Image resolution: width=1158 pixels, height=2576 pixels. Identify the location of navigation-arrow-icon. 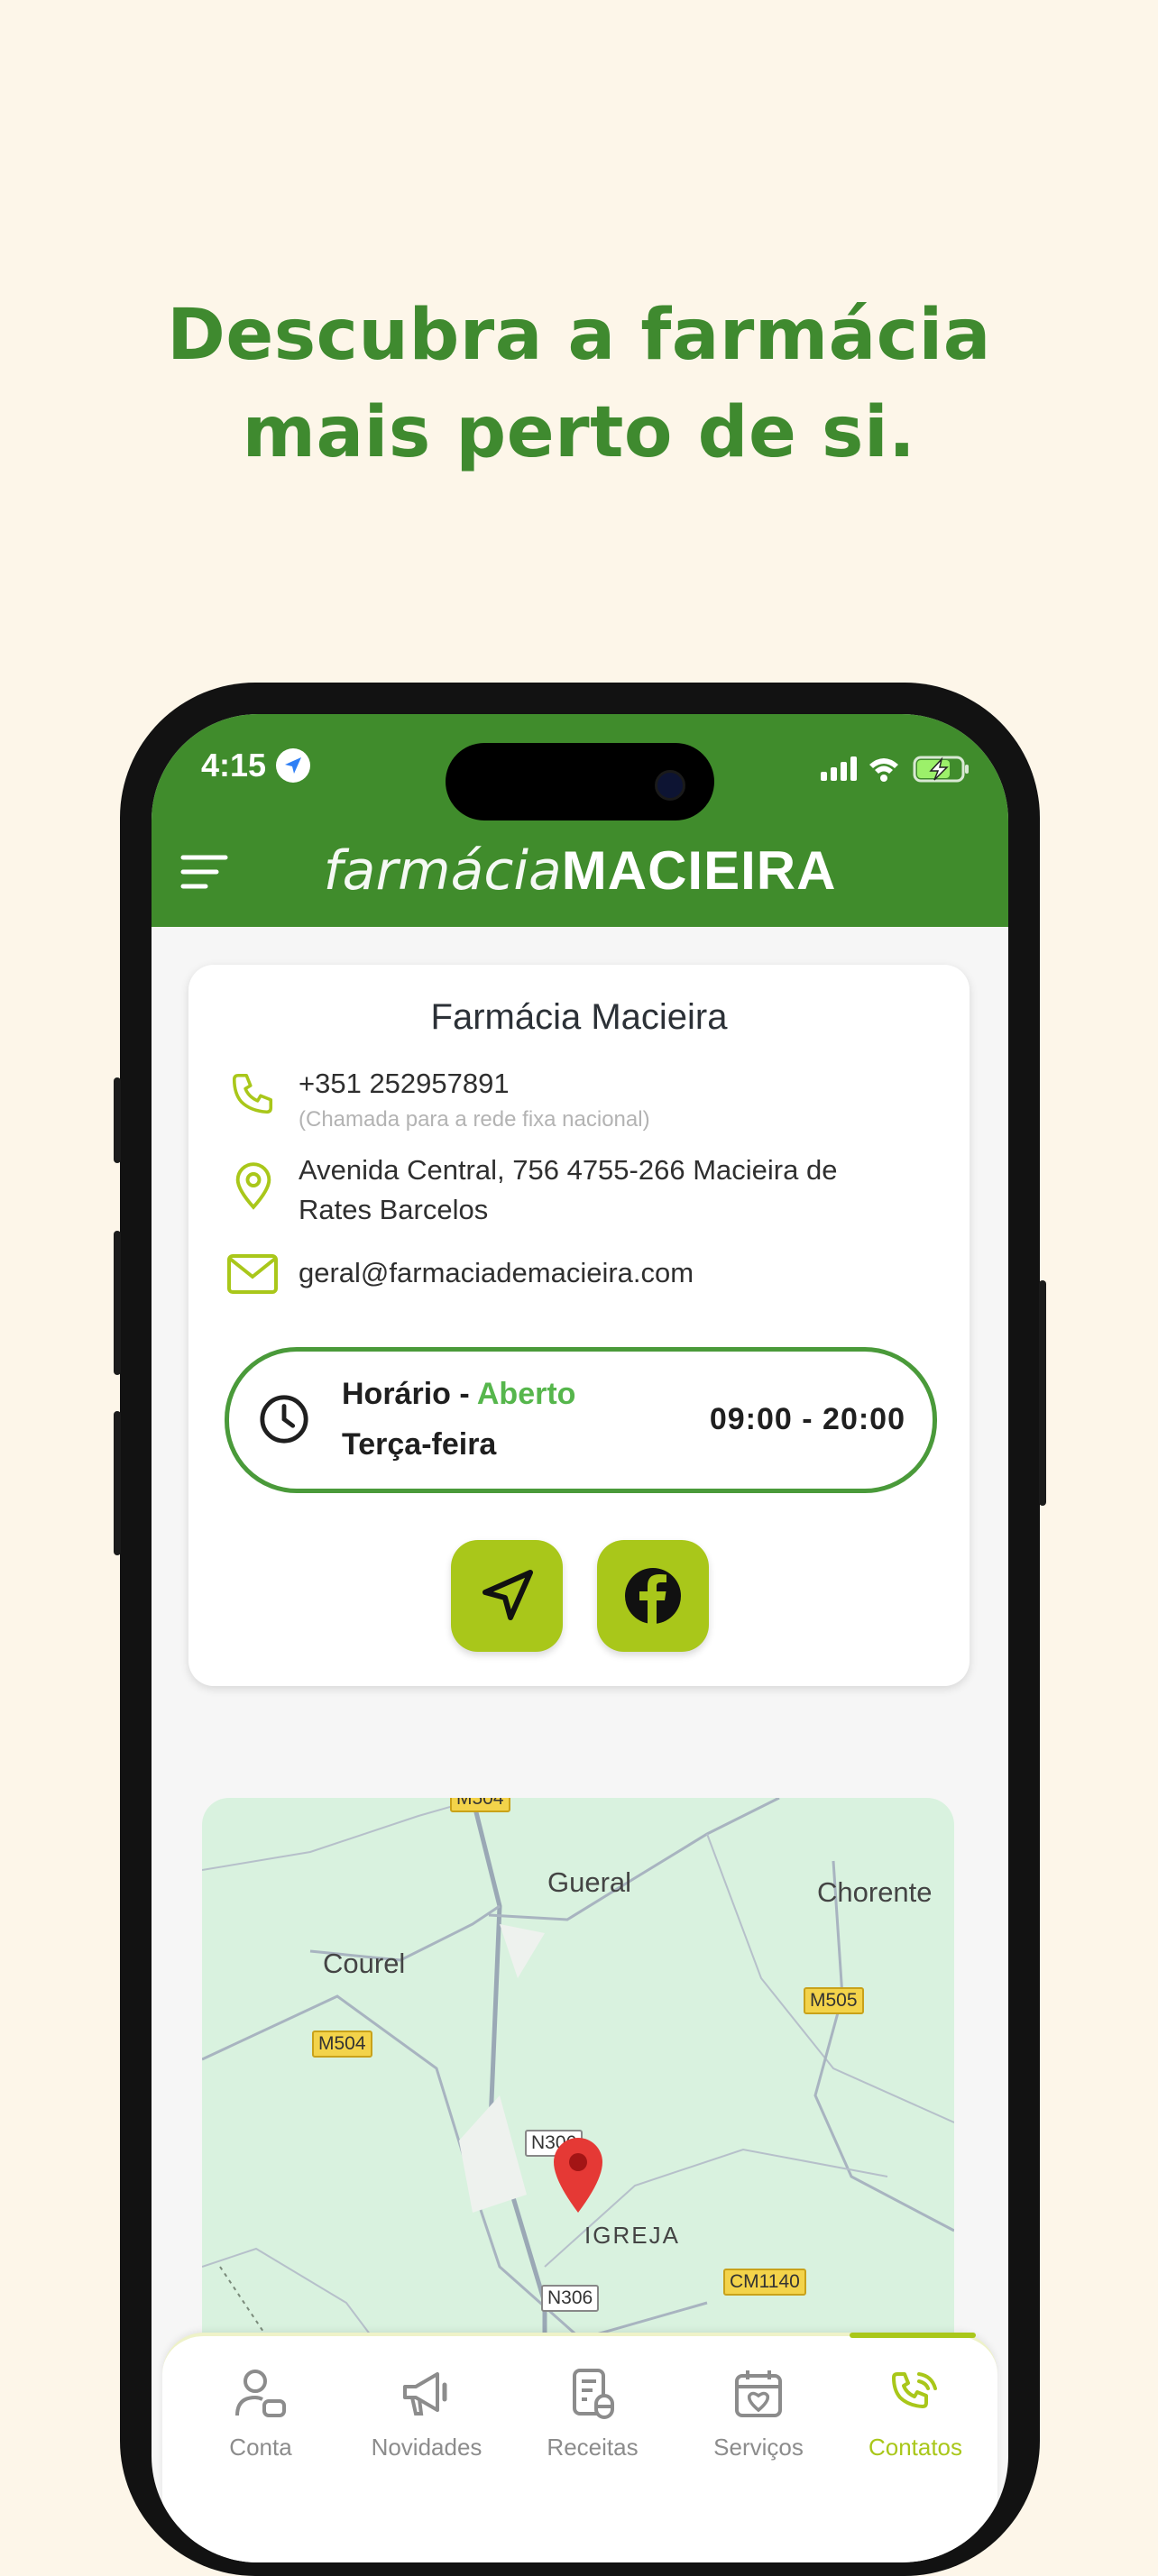
(507, 1595).